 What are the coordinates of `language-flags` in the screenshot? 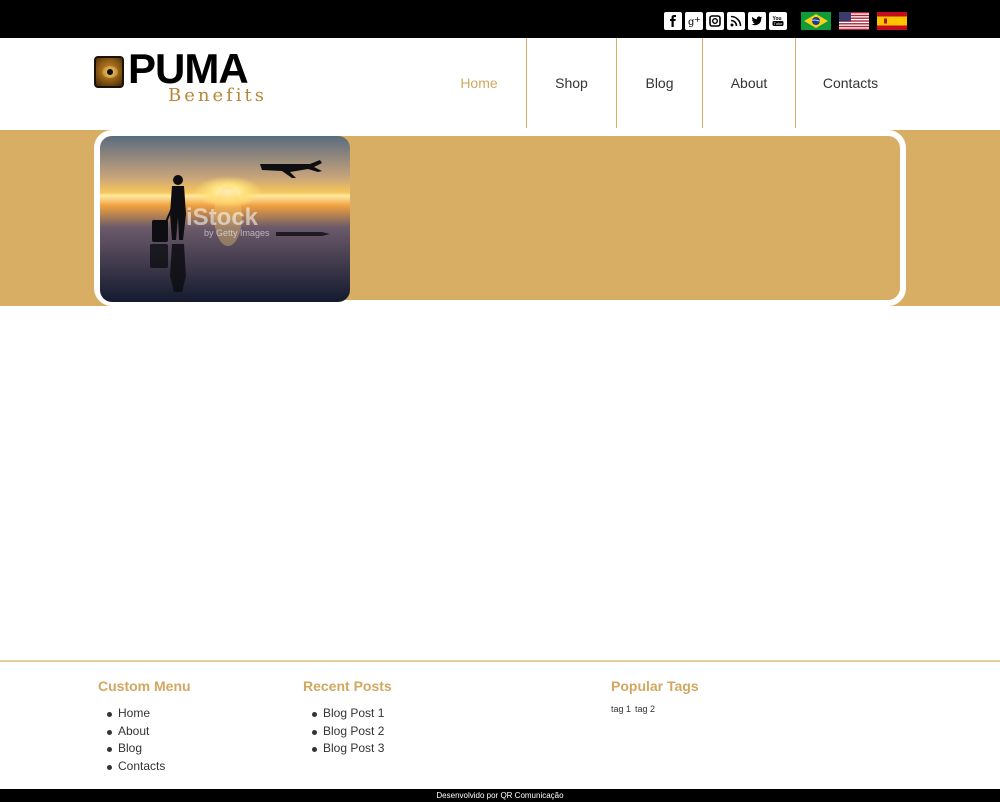 It's located at (854, 21).